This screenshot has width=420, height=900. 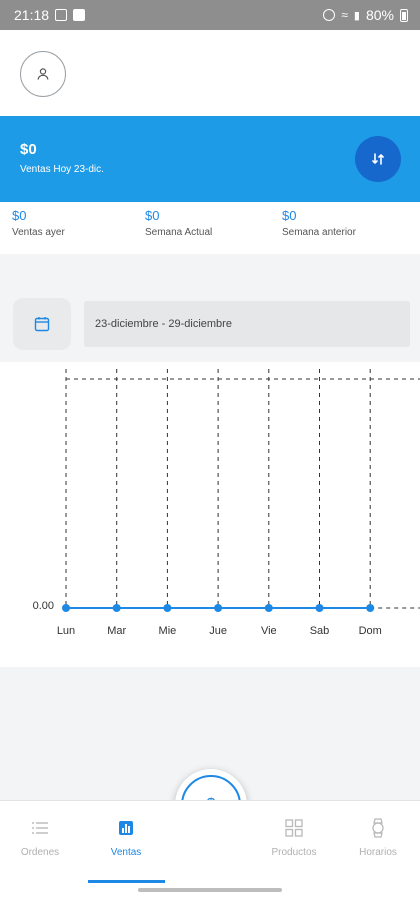 What do you see at coordinates (116, 631) in the screenshot?
I see `x-tick-label: Mar` at bounding box center [116, 631].